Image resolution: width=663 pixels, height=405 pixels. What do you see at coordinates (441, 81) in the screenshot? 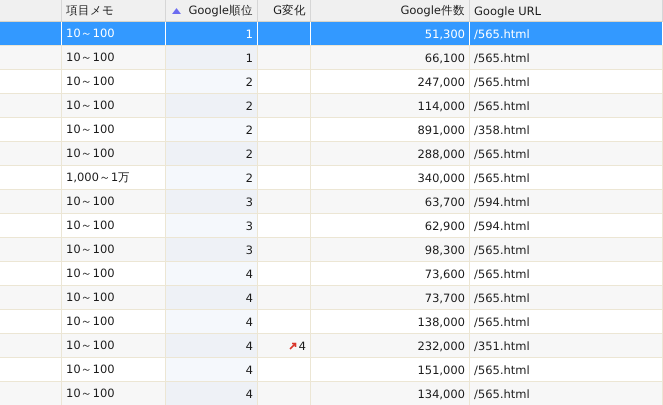
I see `count-cell: 247,000` at bounding box center [441, 81].